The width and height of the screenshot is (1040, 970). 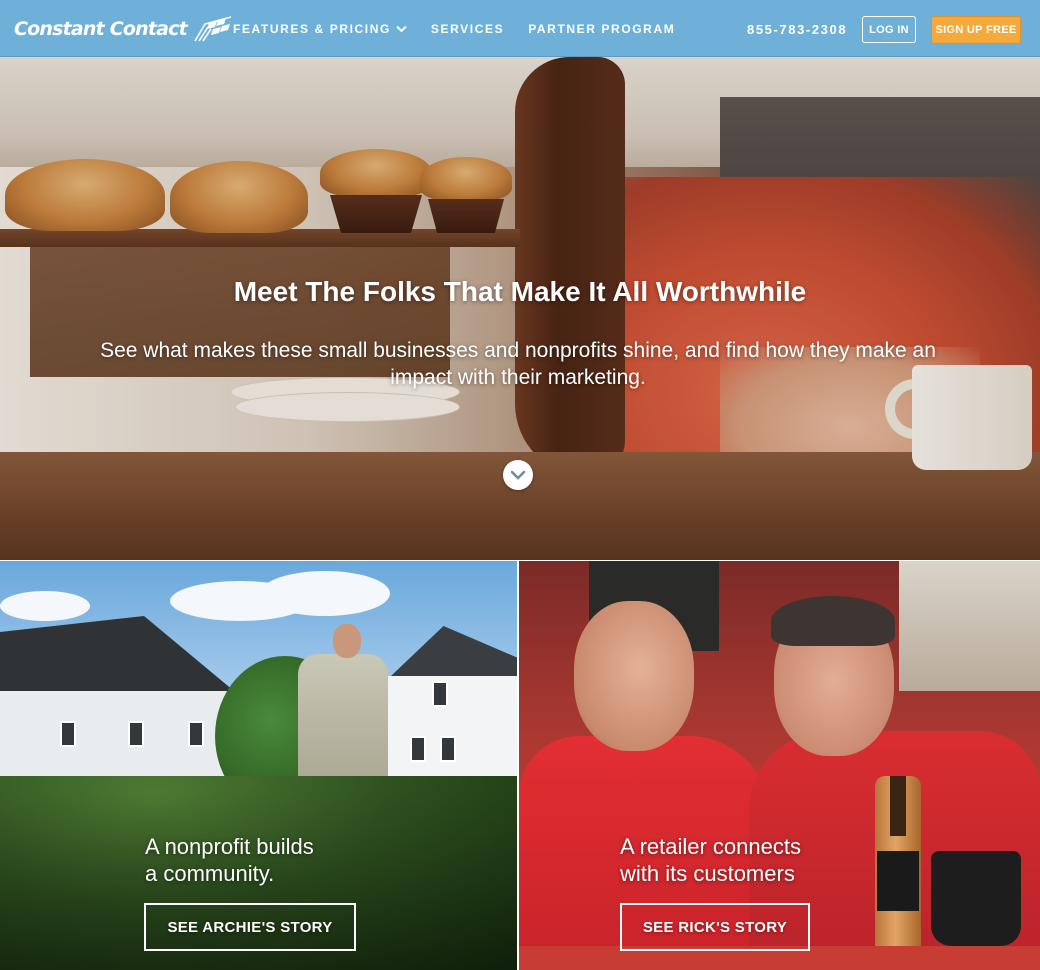 I want to click on nav-partner-program: PARTNER PROGRAM, so click(x=601, y=29).